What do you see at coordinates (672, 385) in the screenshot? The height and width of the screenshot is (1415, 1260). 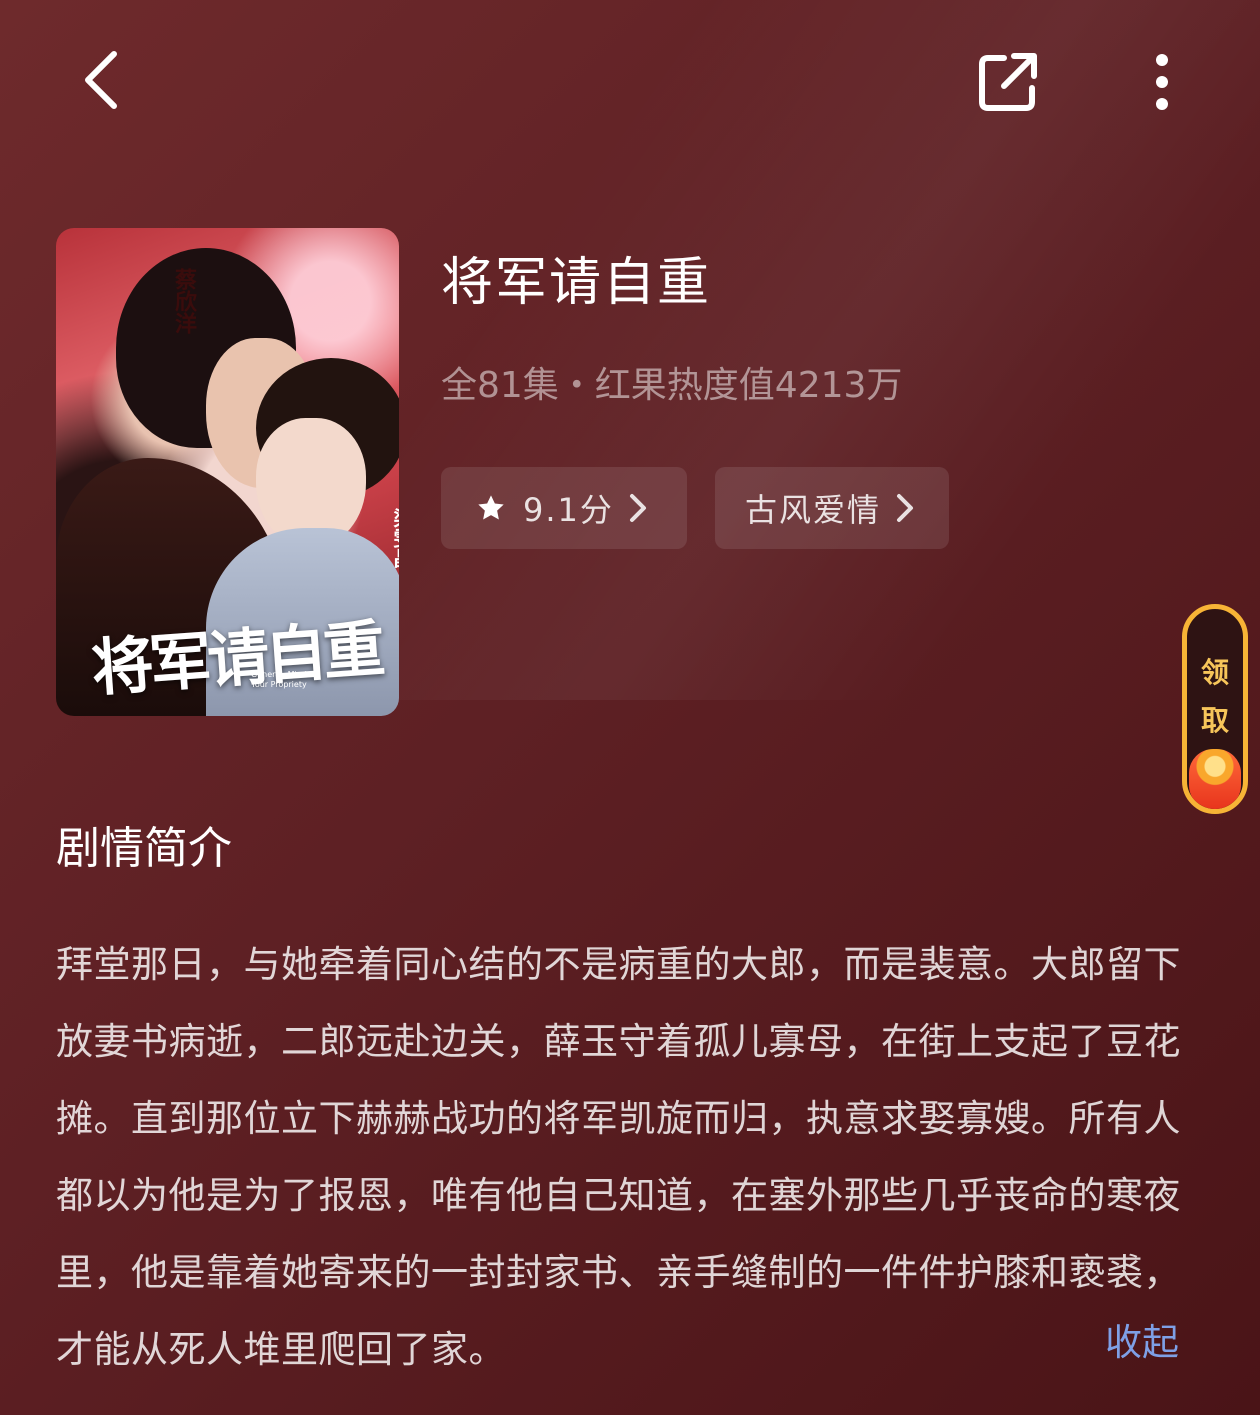 I see `drama-meta: 全81集・红果热度值4213万` at bounding box center [672, 385].